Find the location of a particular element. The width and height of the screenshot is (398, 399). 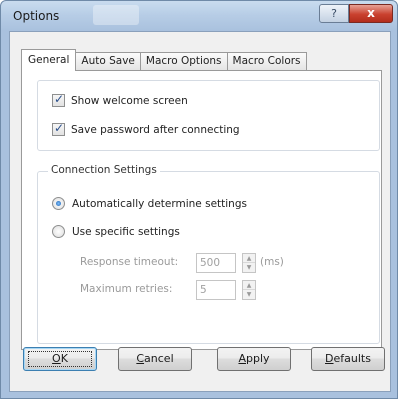

apply-mnemonic: A is located at coordinates (242, 358).